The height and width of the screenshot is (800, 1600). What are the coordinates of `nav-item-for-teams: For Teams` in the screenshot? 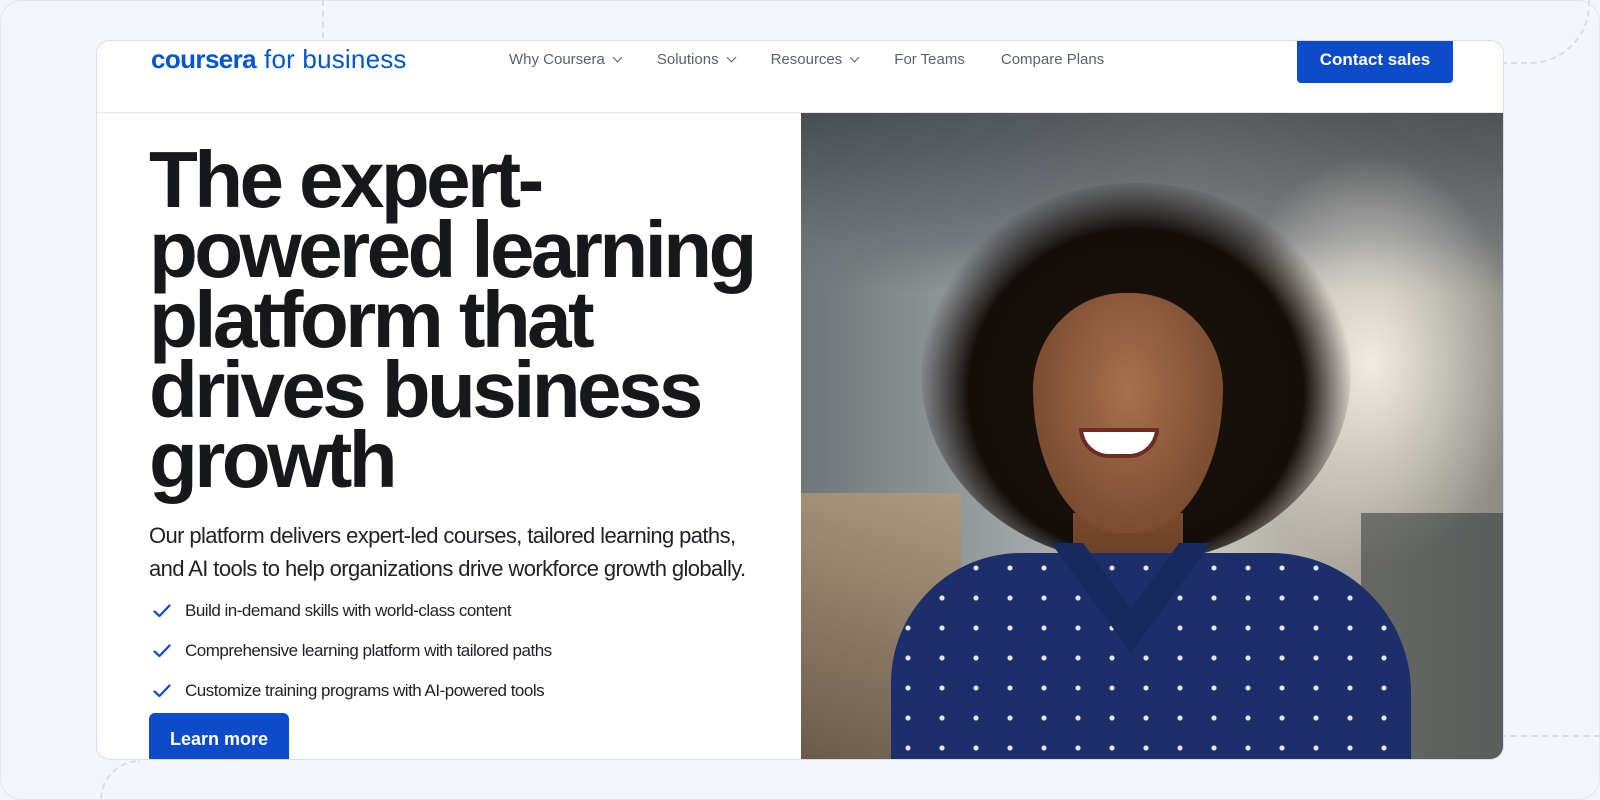 It's located at (929, 59).